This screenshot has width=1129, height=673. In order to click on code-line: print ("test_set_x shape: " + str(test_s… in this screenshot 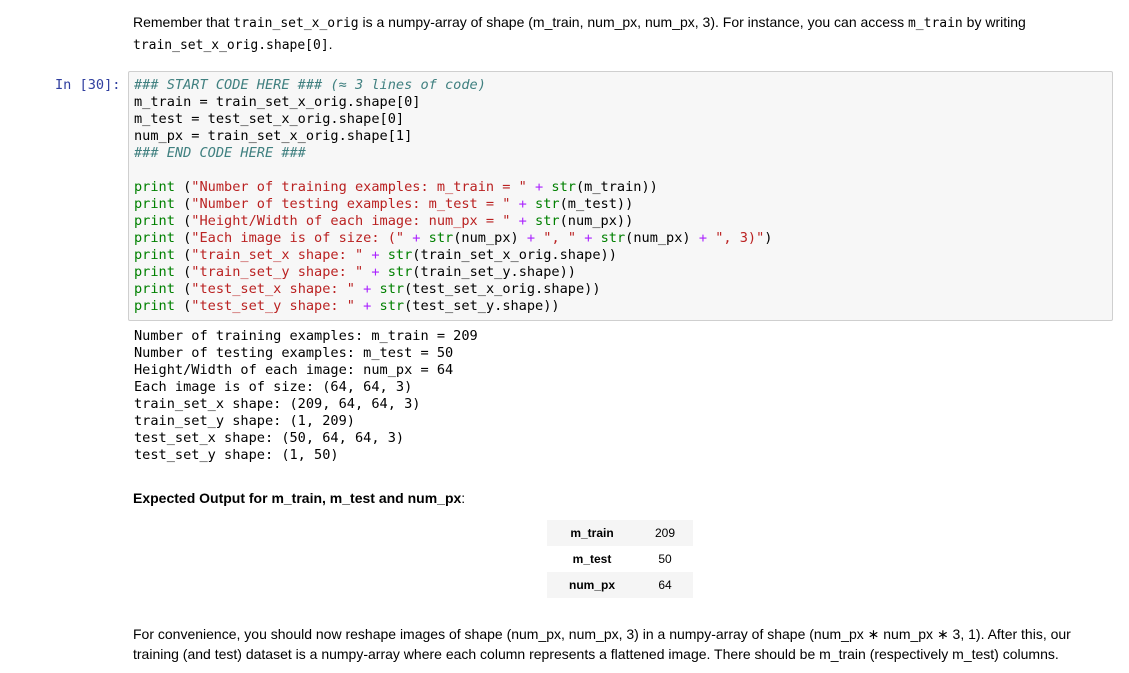, I will do `click(367, 289)`.